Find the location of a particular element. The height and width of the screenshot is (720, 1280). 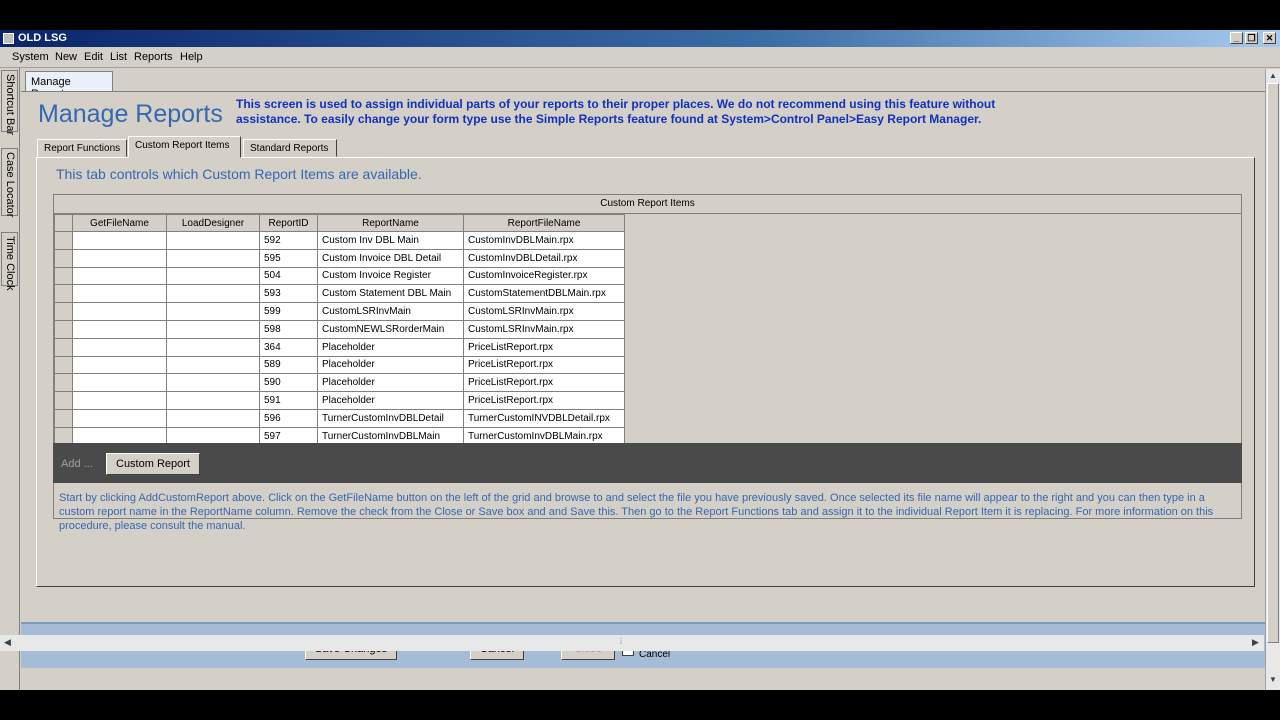

cell-reportid: 364 is located at coordinates (288, 347).